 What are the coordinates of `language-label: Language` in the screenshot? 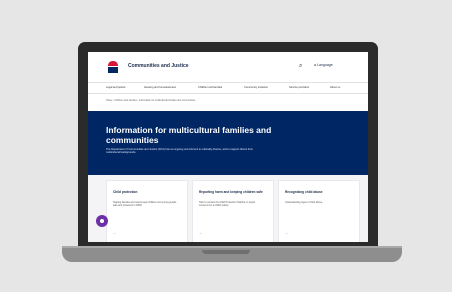 It's located at (325, 65).